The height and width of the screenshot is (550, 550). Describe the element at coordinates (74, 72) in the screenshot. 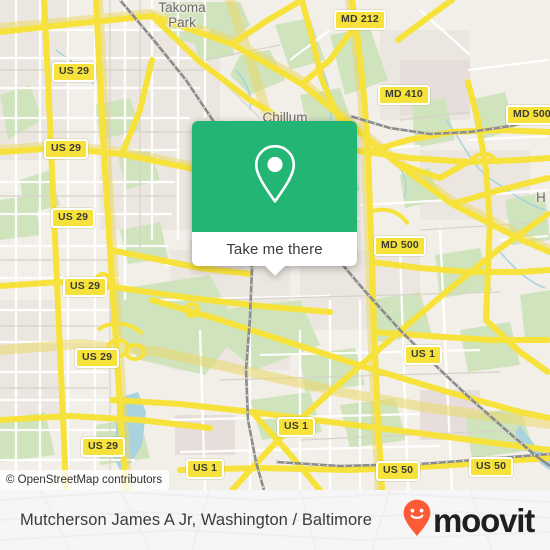

I see `shield-us-29-1: US 29` at that location.